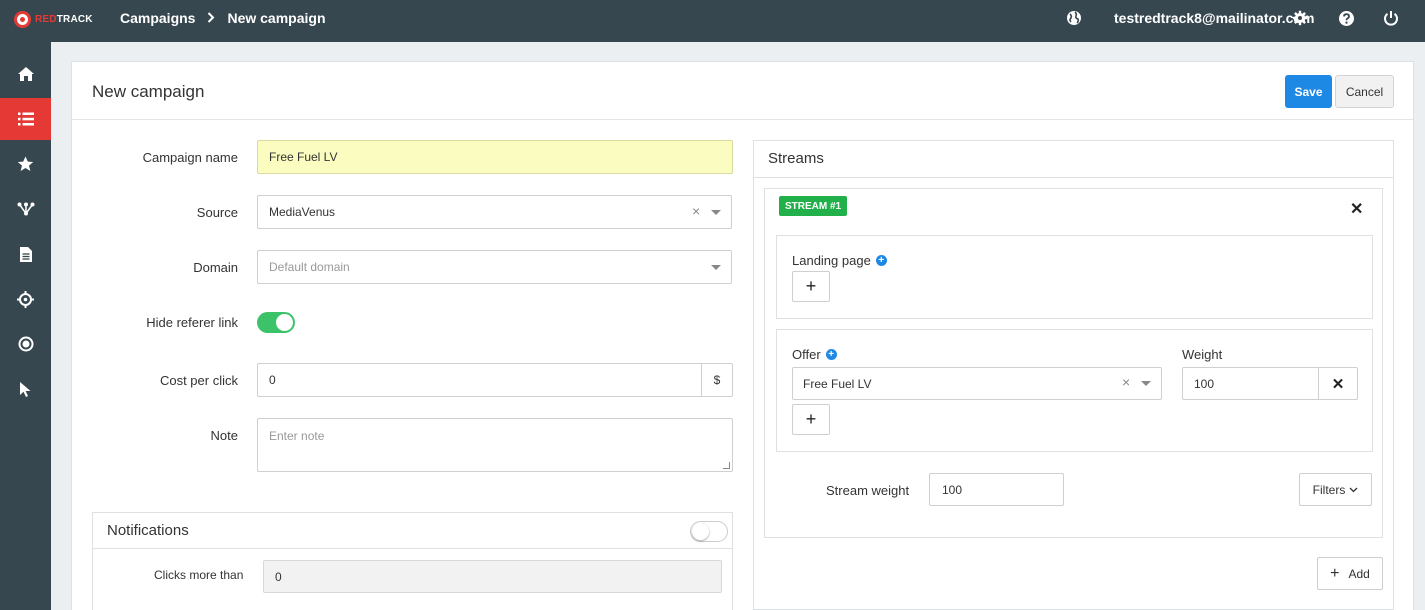 The width and height of the screenshot is (1425, 610). Describe the element at coordinates (837, 383) in the screenshot. I see `offer-value: Free Fuel LV` at that location.